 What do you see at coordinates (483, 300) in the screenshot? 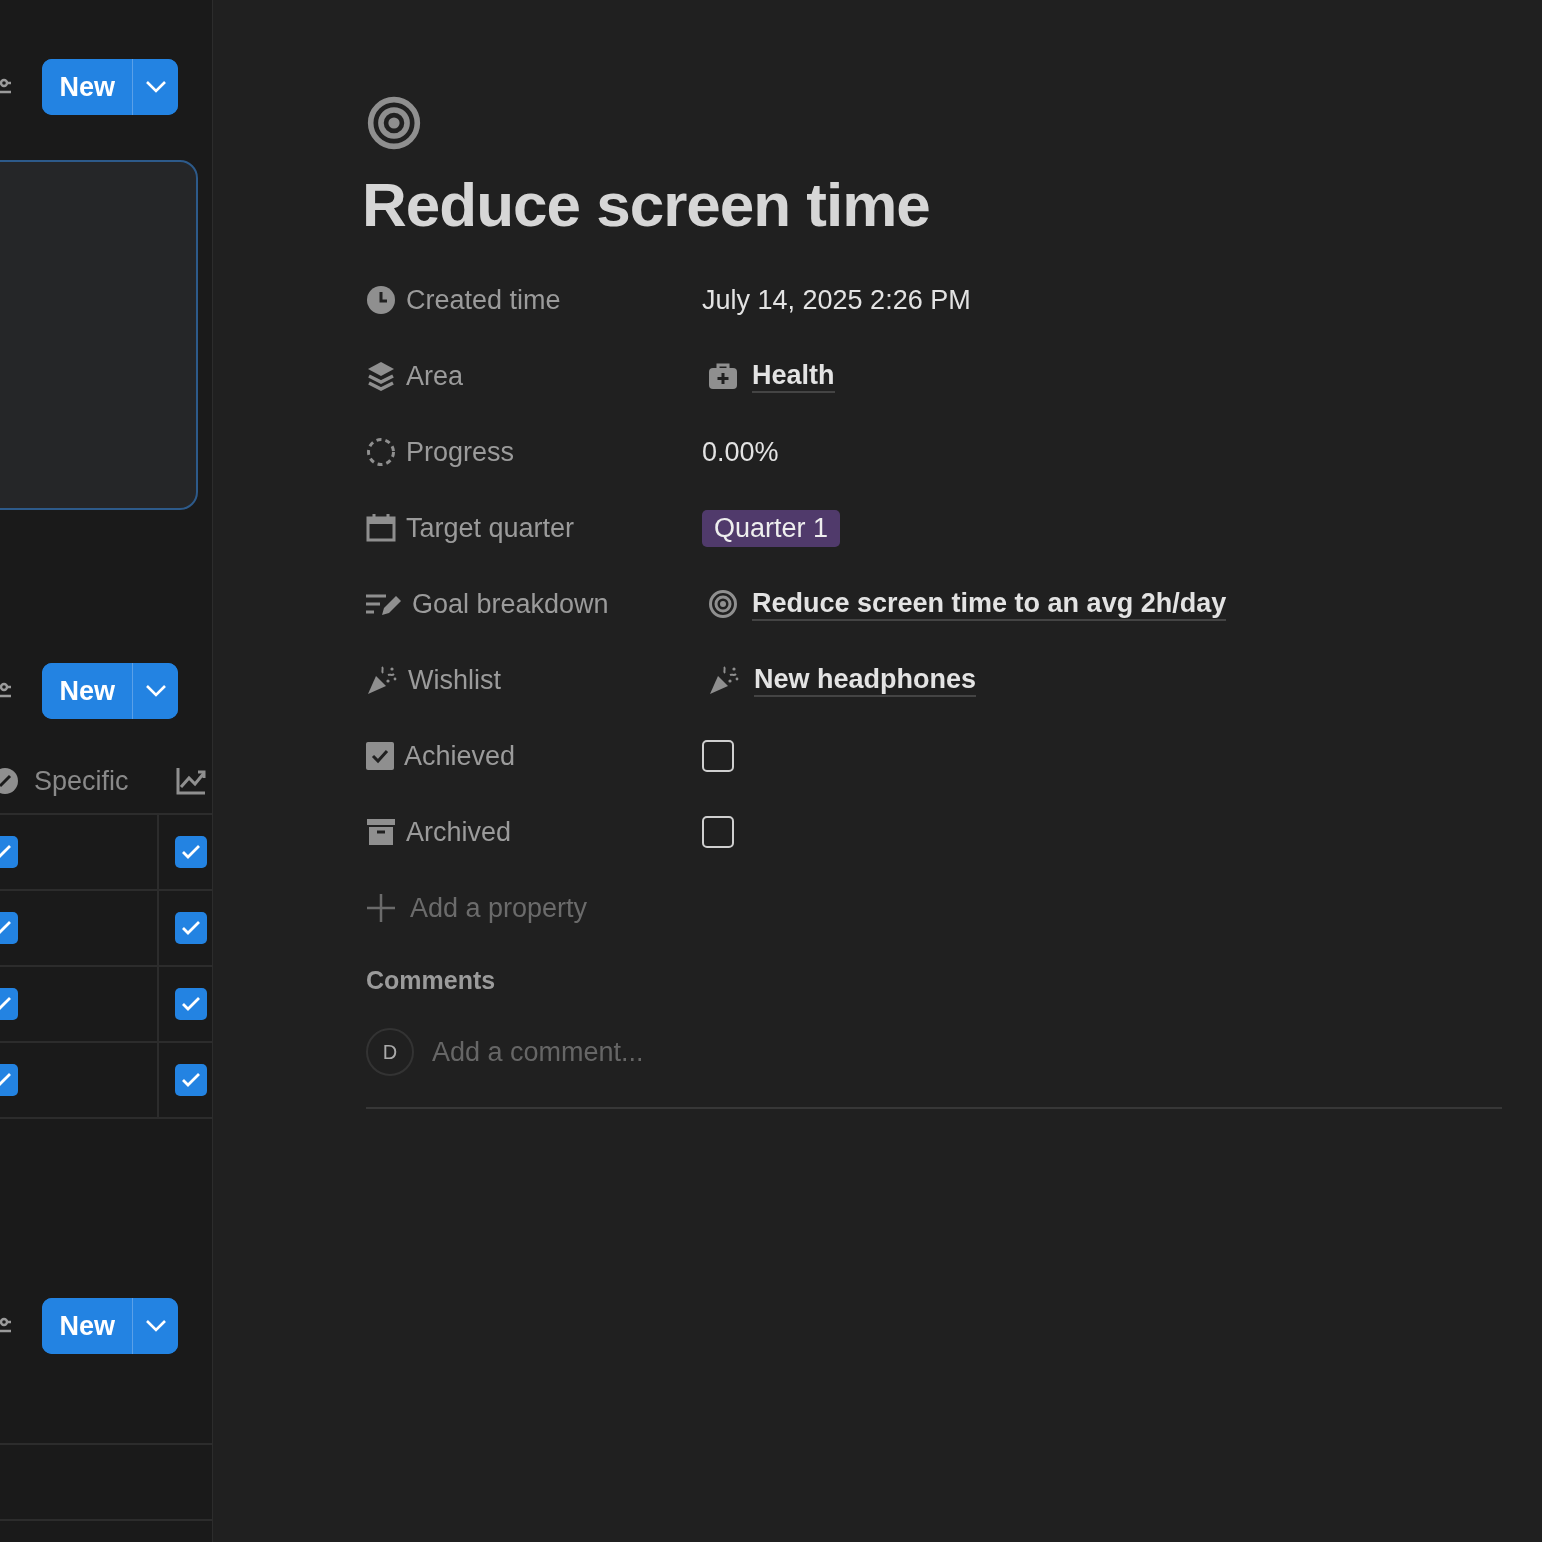
I see `property-label: Created time` at bounding box center [483, 300].